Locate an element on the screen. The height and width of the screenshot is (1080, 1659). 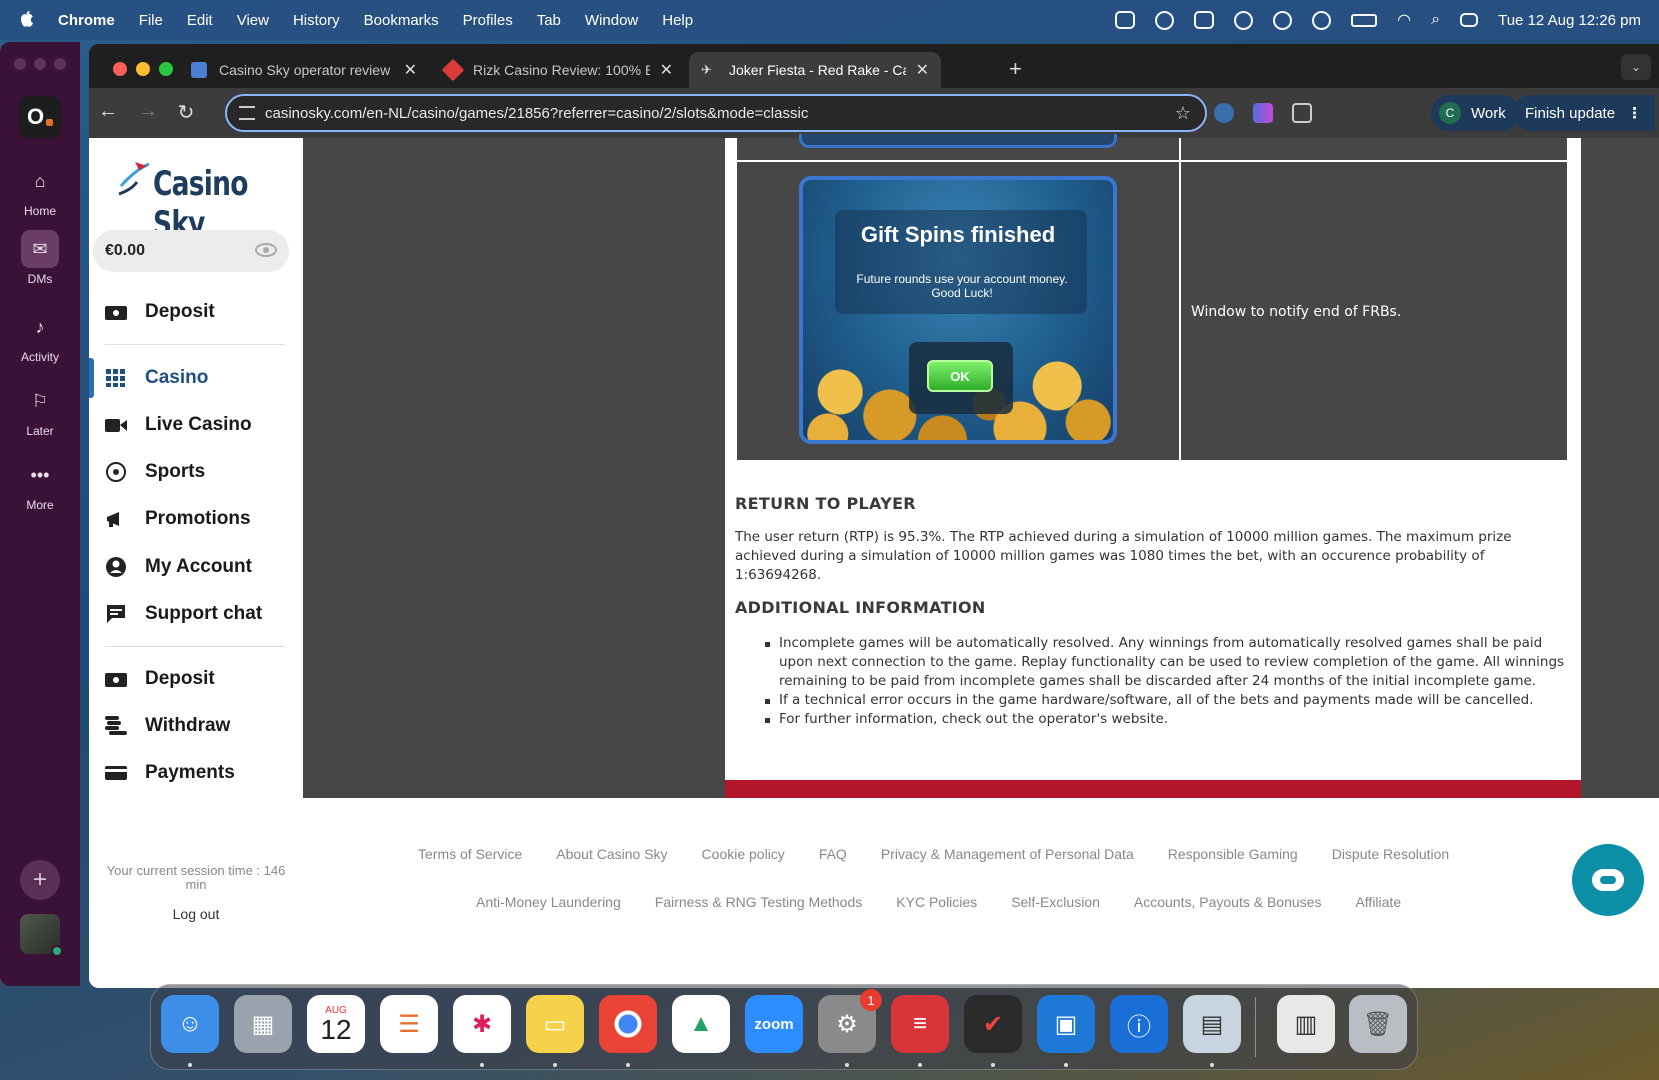
drive-status-icon is located at coordinates (1125, 20).